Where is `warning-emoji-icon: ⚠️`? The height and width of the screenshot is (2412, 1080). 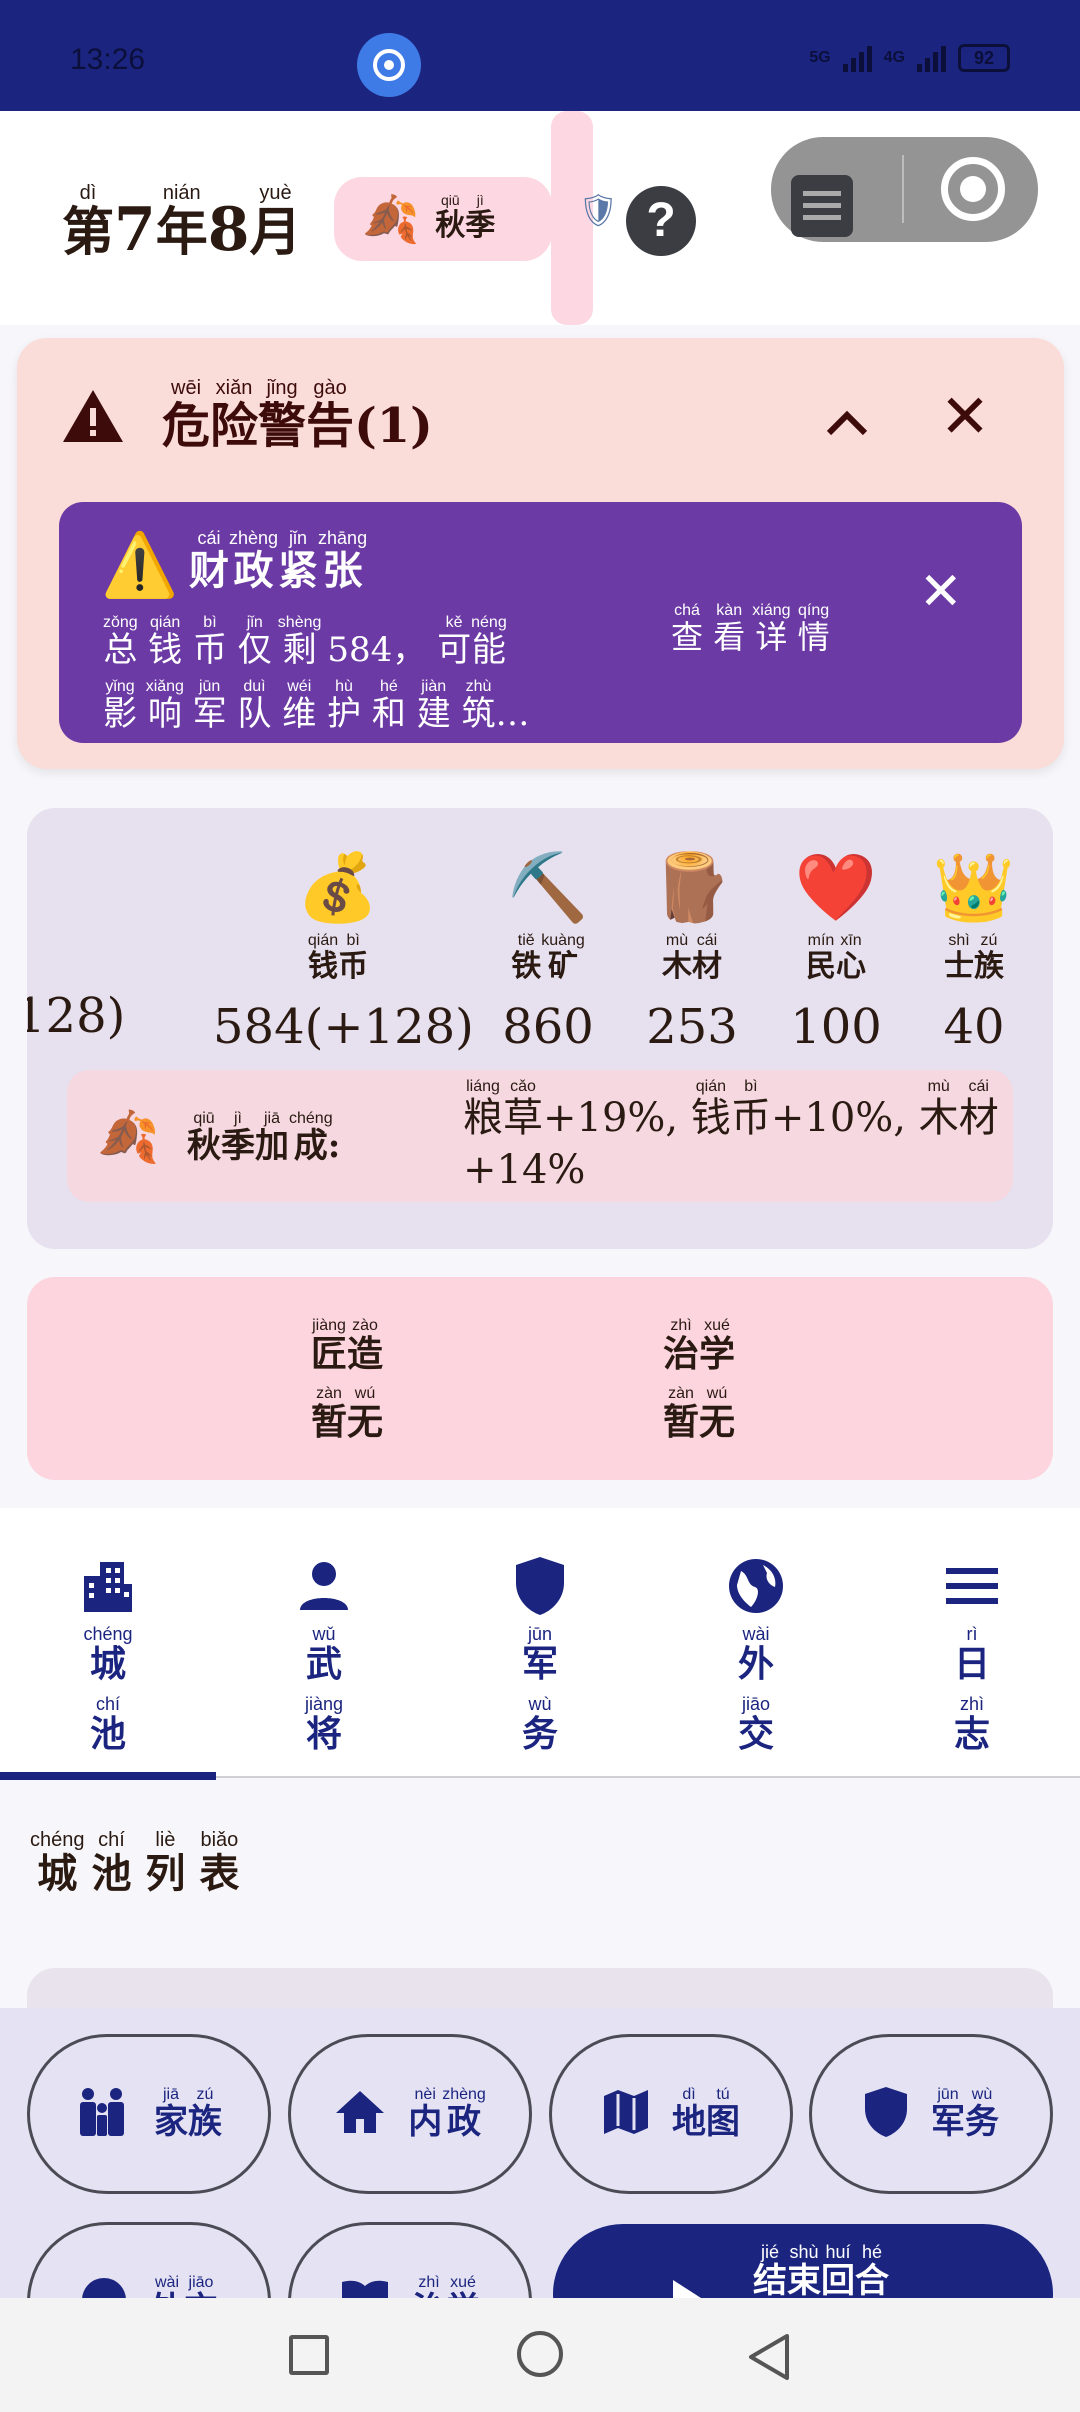
warning-emoji-icon: ⚠️ is located at coordinates (140, 564).